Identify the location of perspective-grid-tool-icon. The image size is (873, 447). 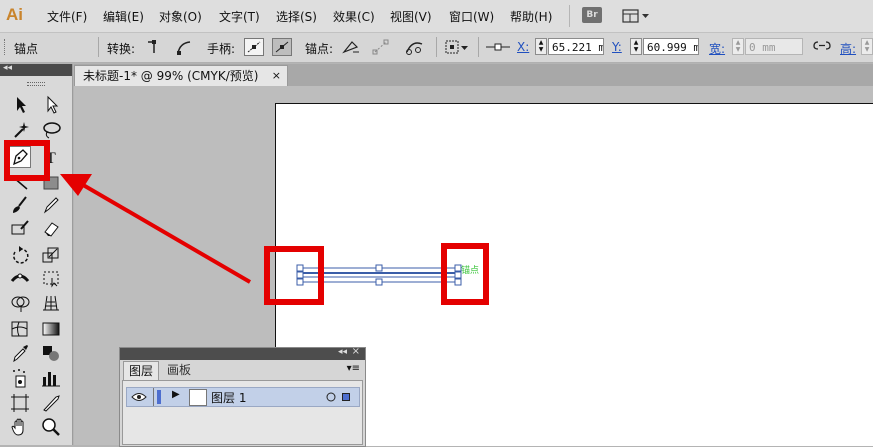
(51, 303).